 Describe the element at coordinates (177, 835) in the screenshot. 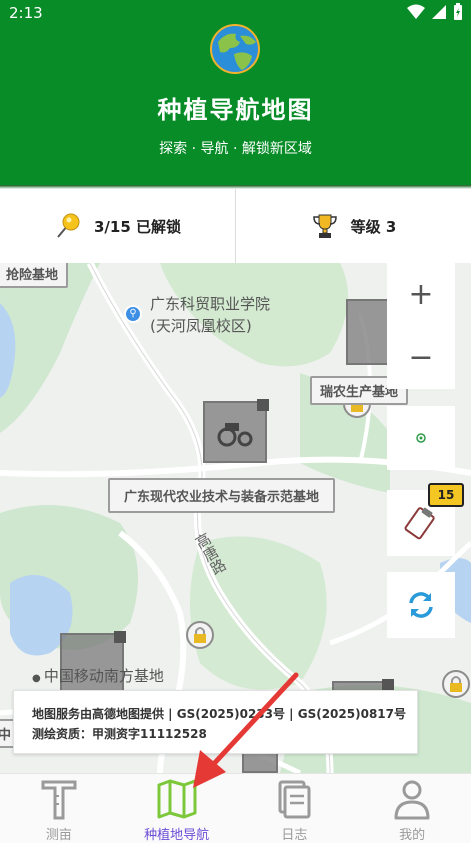

I see `nav-label-map: 种植地导航` at that location.